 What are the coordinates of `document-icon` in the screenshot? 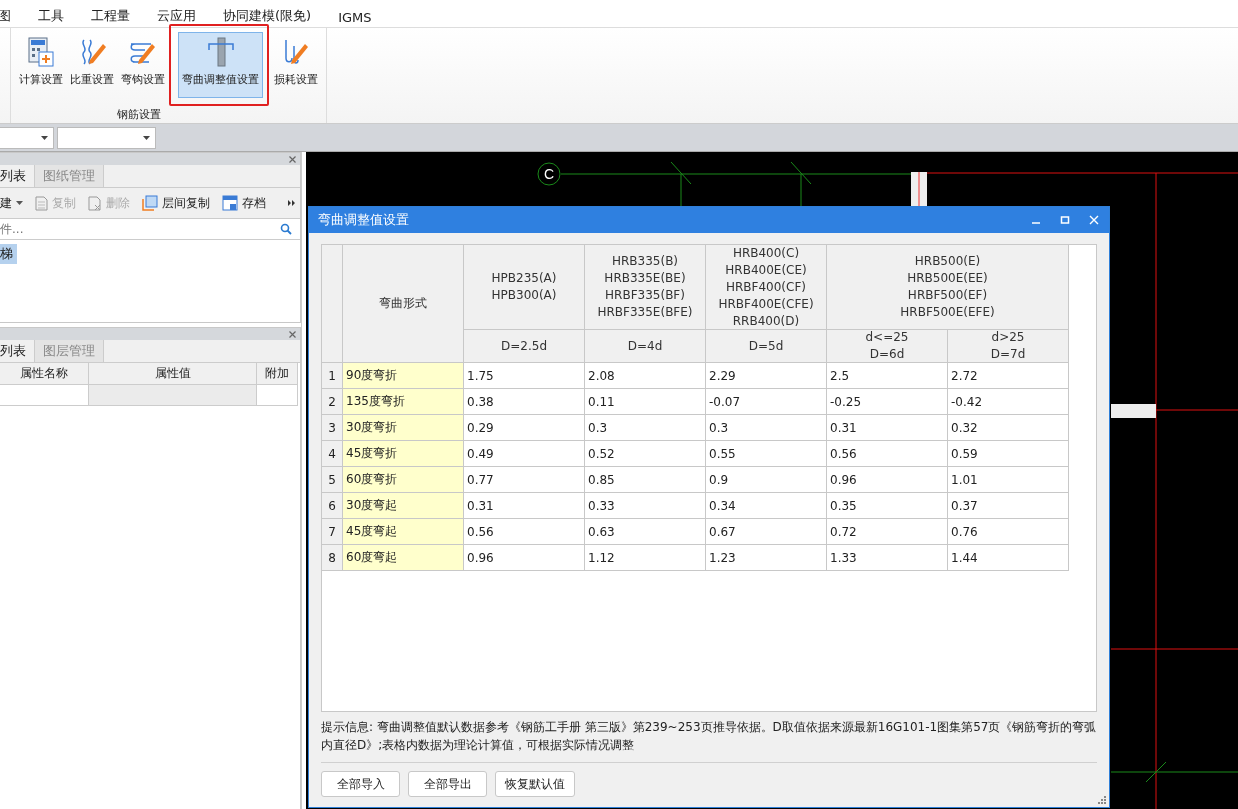 It's located at (41, 203).